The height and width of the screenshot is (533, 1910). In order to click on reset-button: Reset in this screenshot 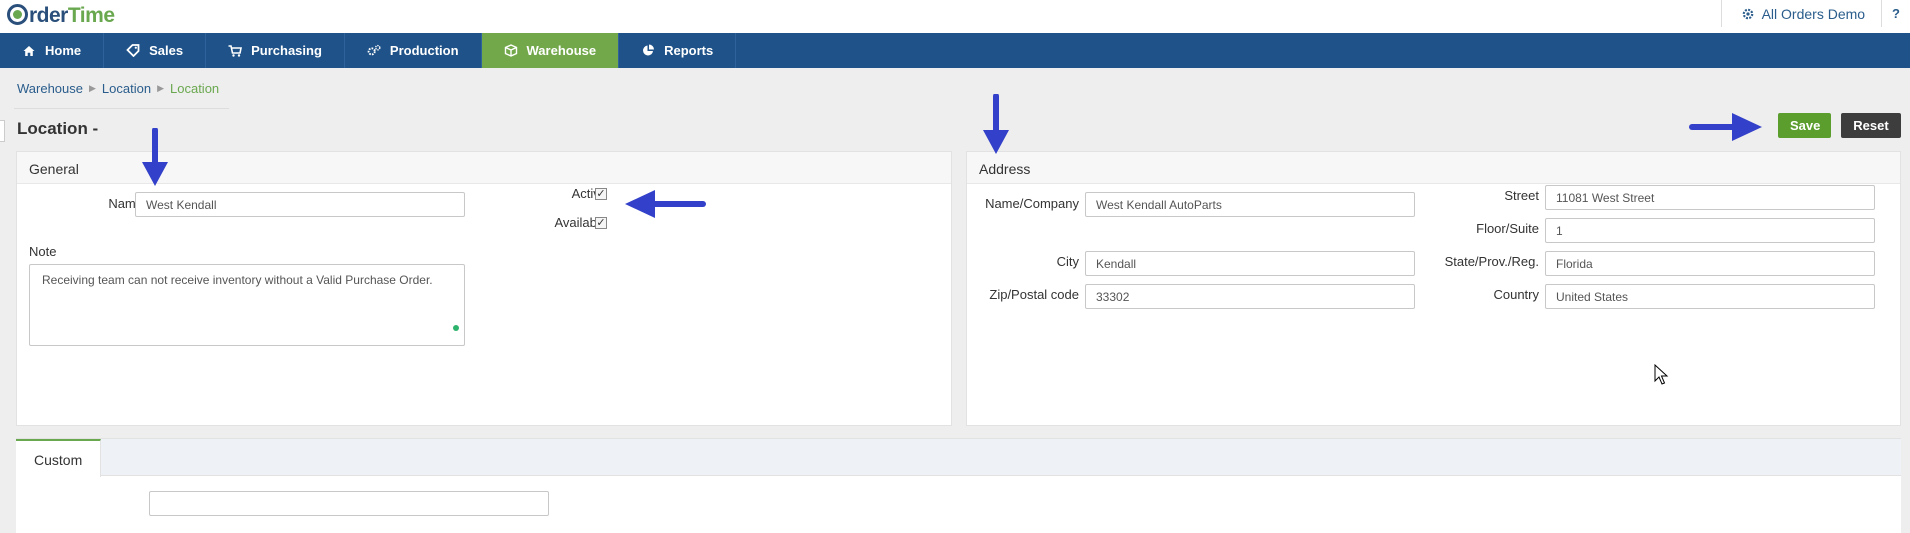, I will do `click(1871, 125)`.